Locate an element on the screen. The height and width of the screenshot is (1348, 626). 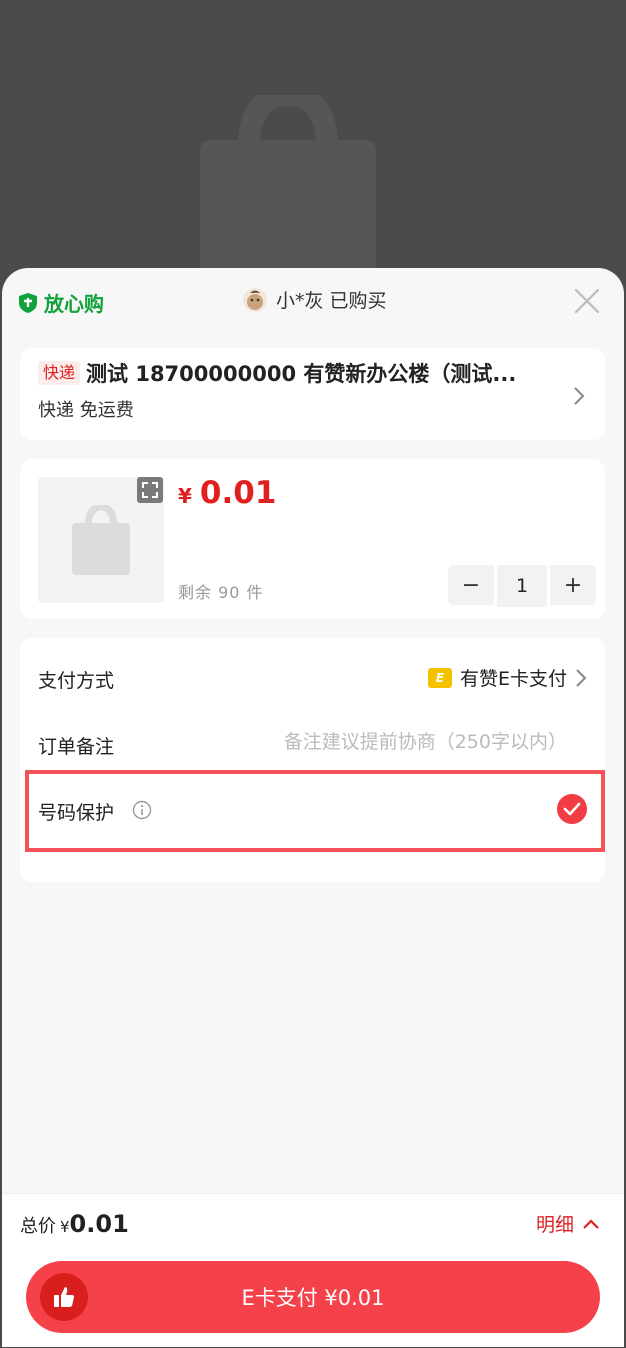
total-label: 总价 is located at coordinates (38, 1226).